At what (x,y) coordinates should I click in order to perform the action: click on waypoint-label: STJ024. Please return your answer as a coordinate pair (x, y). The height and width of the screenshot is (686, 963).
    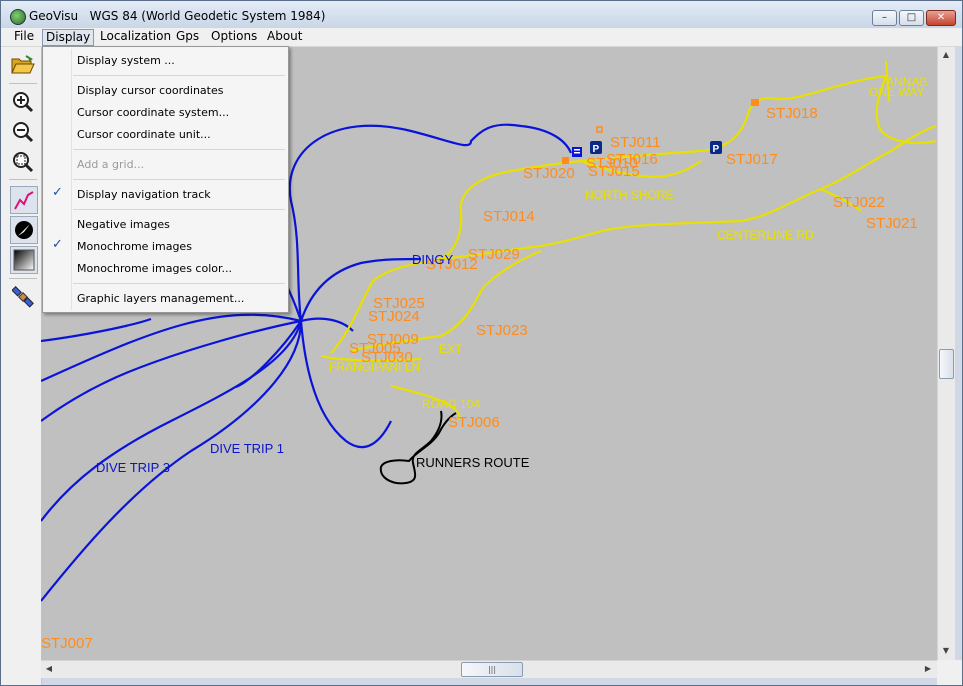
    Looking at the image, I should click on (394, 316).